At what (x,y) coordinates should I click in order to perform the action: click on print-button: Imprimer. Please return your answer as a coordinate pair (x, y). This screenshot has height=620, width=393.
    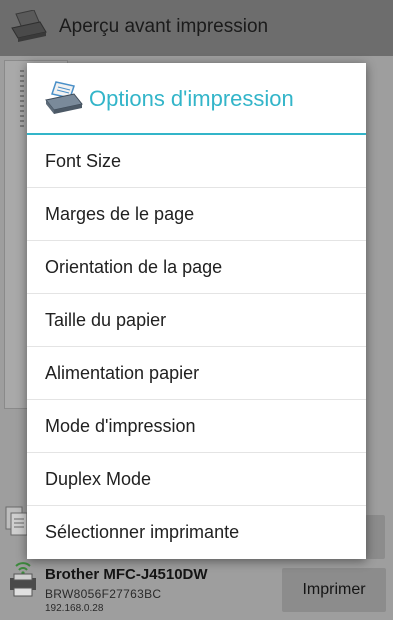
    Looking at the image, I should click on (334, 590).